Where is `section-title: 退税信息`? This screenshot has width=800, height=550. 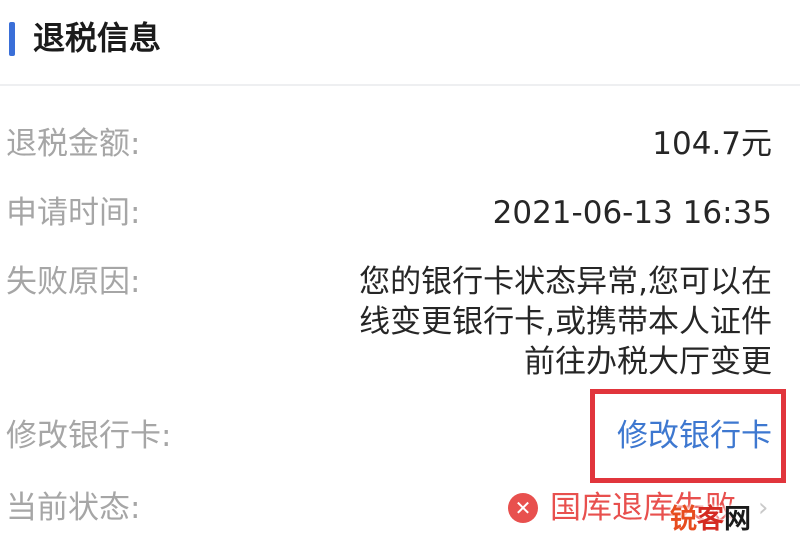 section-title: 退税信息 is located at coordinates (97, 38).